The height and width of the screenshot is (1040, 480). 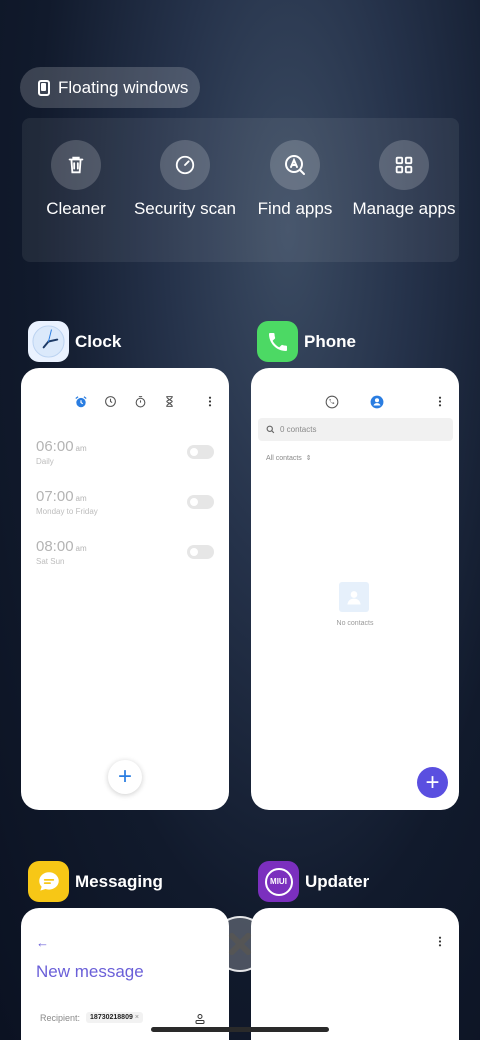 I want to click on empty-contacts-text: No contacts, so click(x=355, y=623).